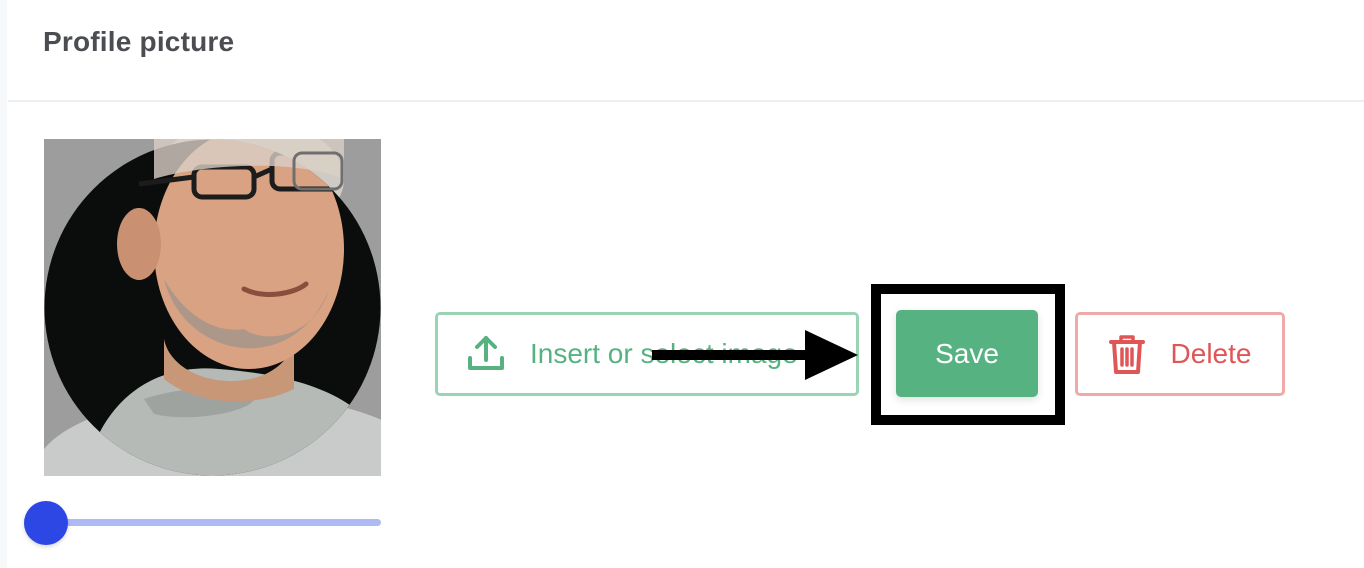 The height and width of the screenshot is (568, 1364). What do you see at coordinates (139, 41) in the screenshot?
I see `section-title: Profile picture` at bounding box center [139, 41].